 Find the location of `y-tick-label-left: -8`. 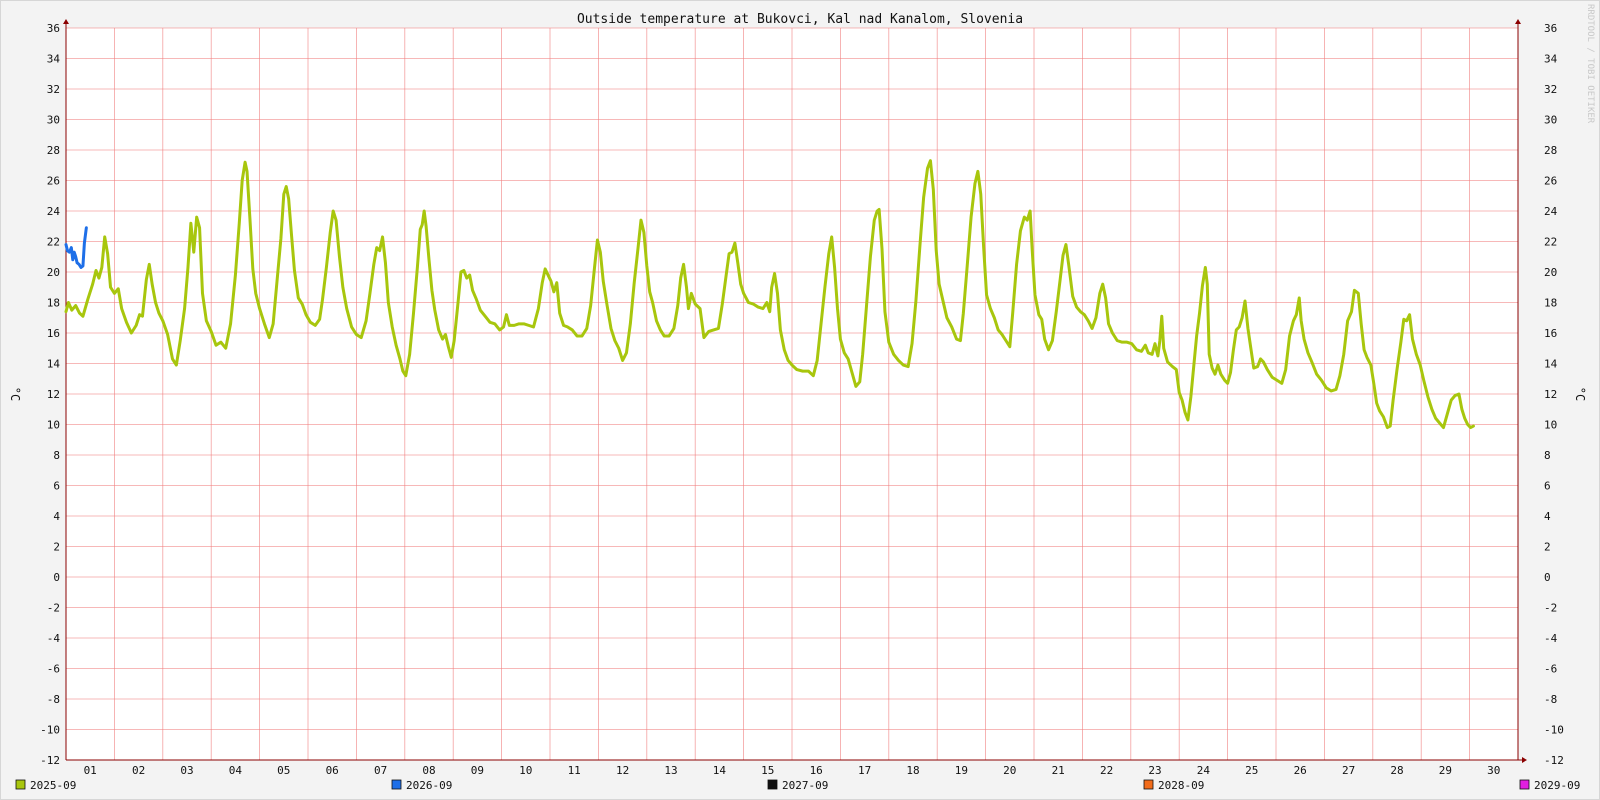

y-tick-label-left: -8 is located at coordinates (53, 699).